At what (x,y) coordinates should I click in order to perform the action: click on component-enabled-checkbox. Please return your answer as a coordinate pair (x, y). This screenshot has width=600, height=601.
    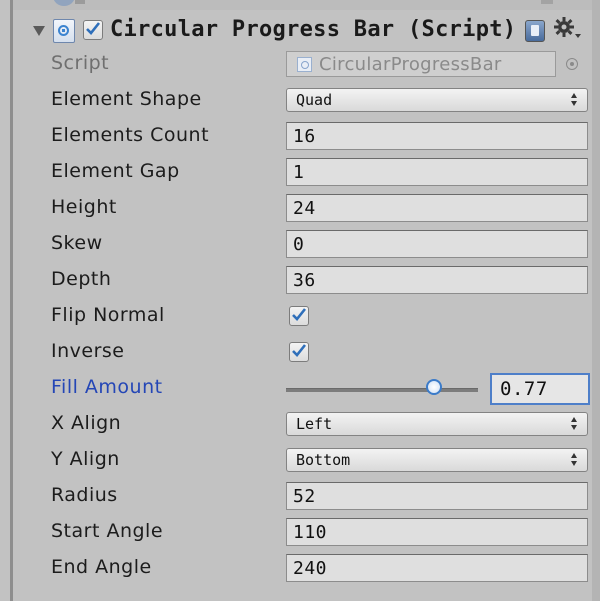
    Looking at the image, I should click on (93, 30).